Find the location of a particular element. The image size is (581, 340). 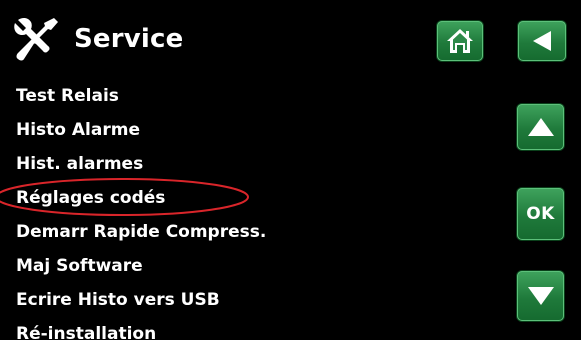

menu-item-reglages-codes: Réglages codés is located at coordinates (141, 198).